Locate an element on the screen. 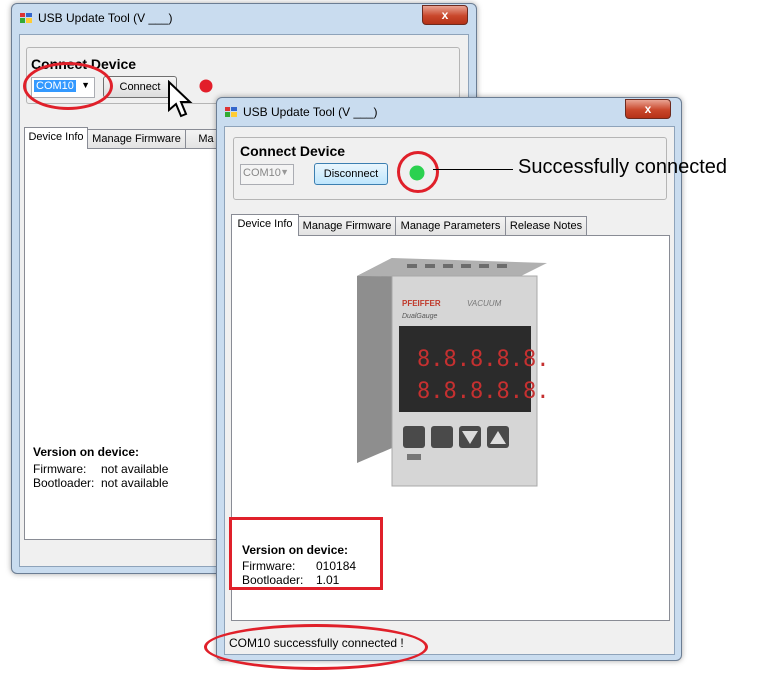  successfully-connected-callout: Successfully connected is located at coordinates (623, 167).